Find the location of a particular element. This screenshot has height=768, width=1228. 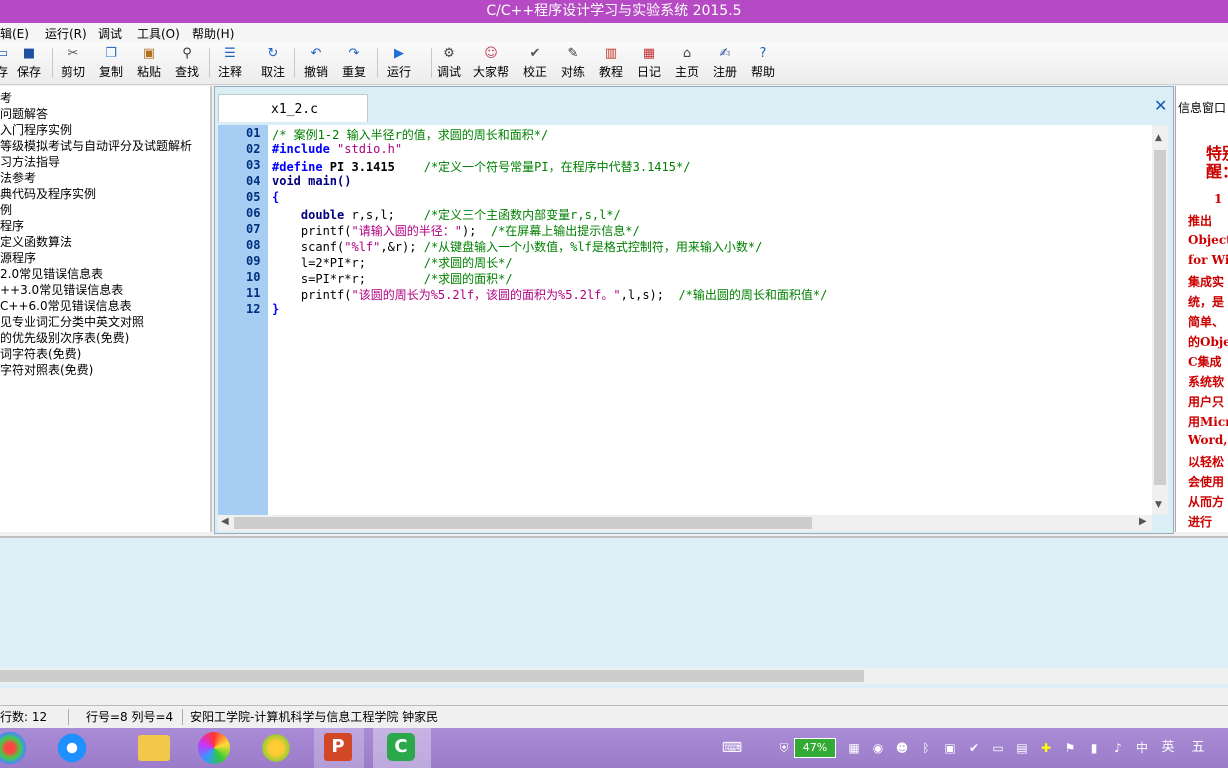

menu-run: 运行(R) is located at coordinates (66, 33).